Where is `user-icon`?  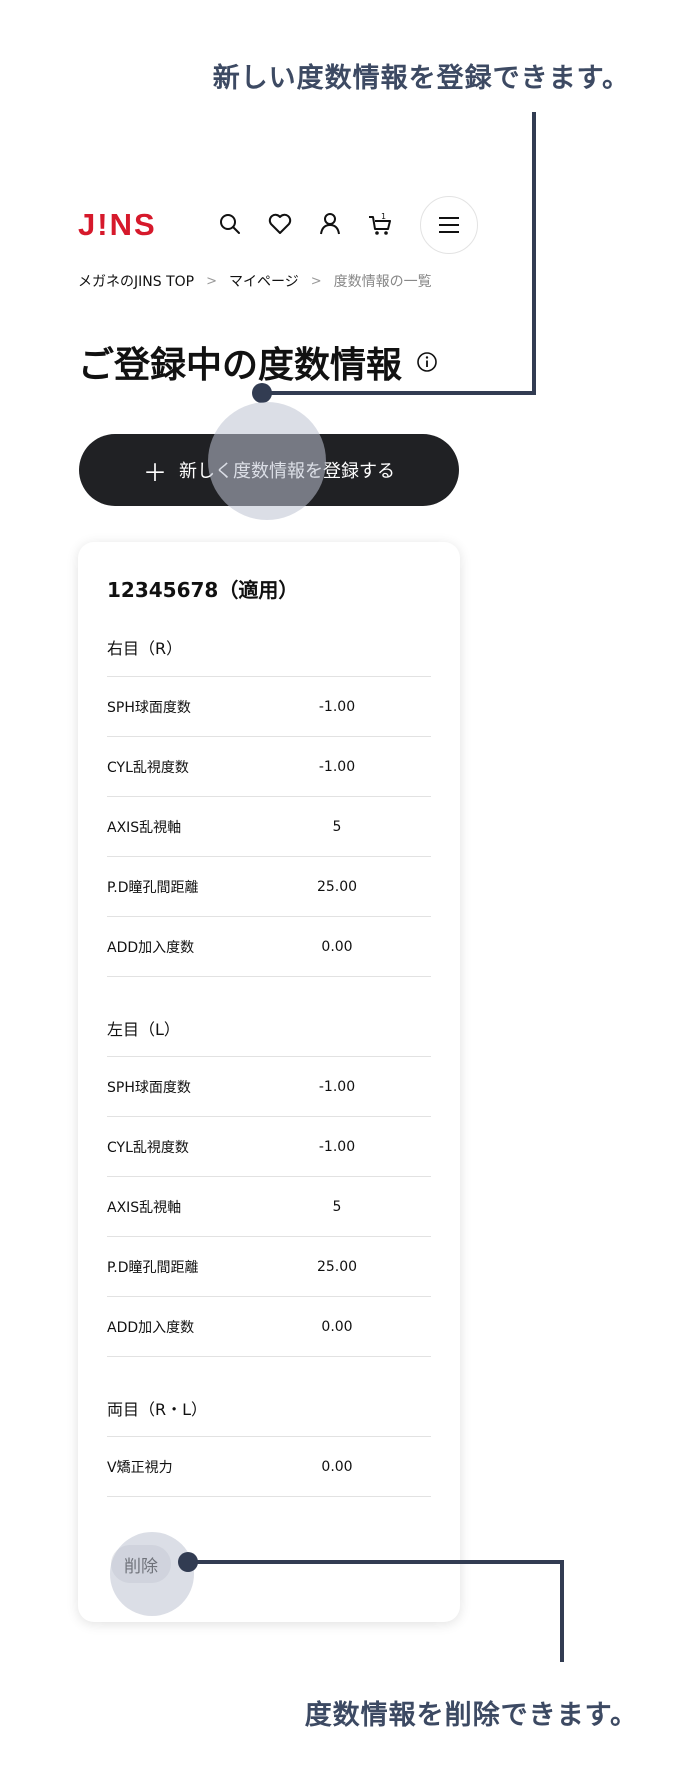
user-icon is located at coordinates (330, 224).